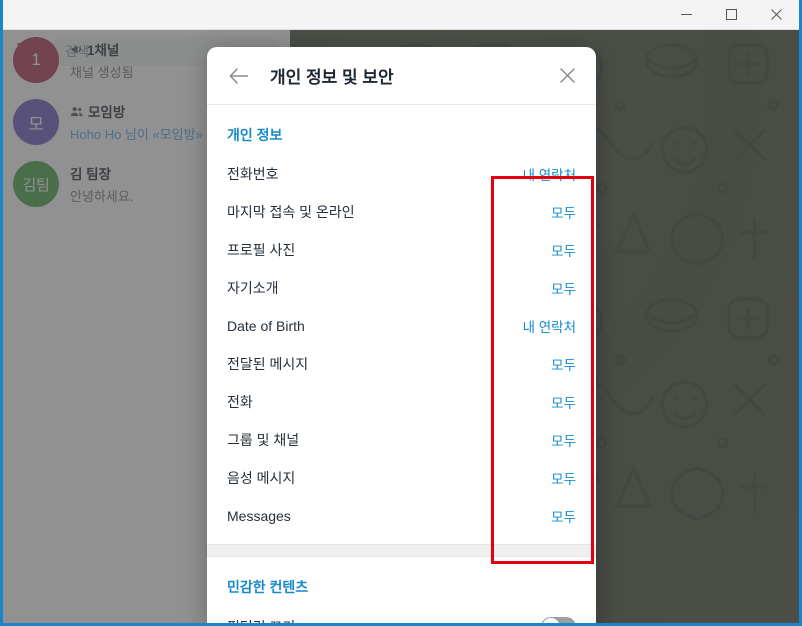  I want to click on toggle-knob, so click(551, 620).